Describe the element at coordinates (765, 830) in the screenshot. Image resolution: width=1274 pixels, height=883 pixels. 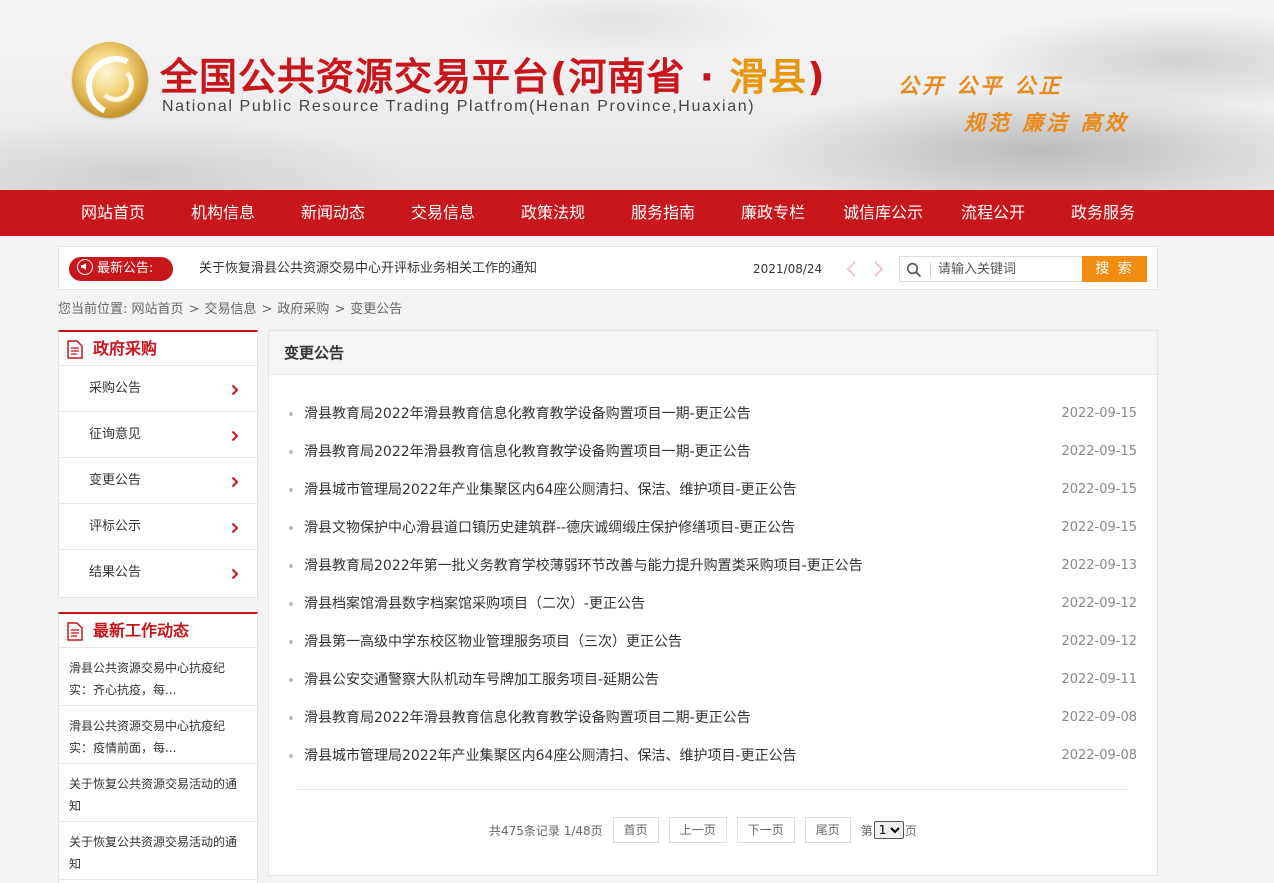
I see `next-page-button: 下一页` at that location.